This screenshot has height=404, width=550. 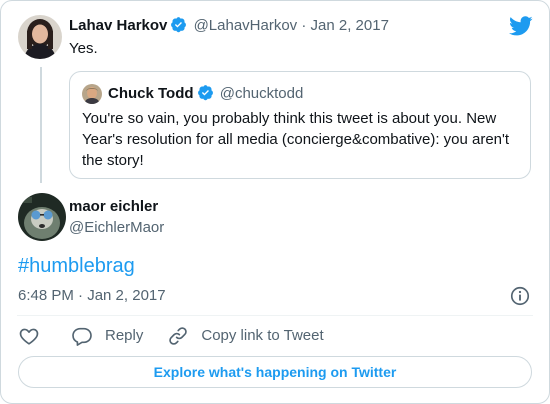 What do you see at coordinates (520, 296) in the screenshot?
I see `info-icon` at bounding box center [520, 296].